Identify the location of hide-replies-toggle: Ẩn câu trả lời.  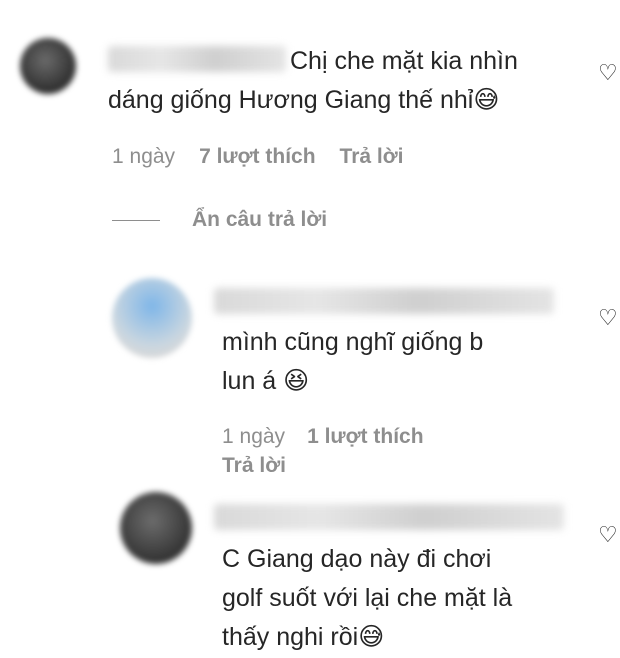
(219, 220).